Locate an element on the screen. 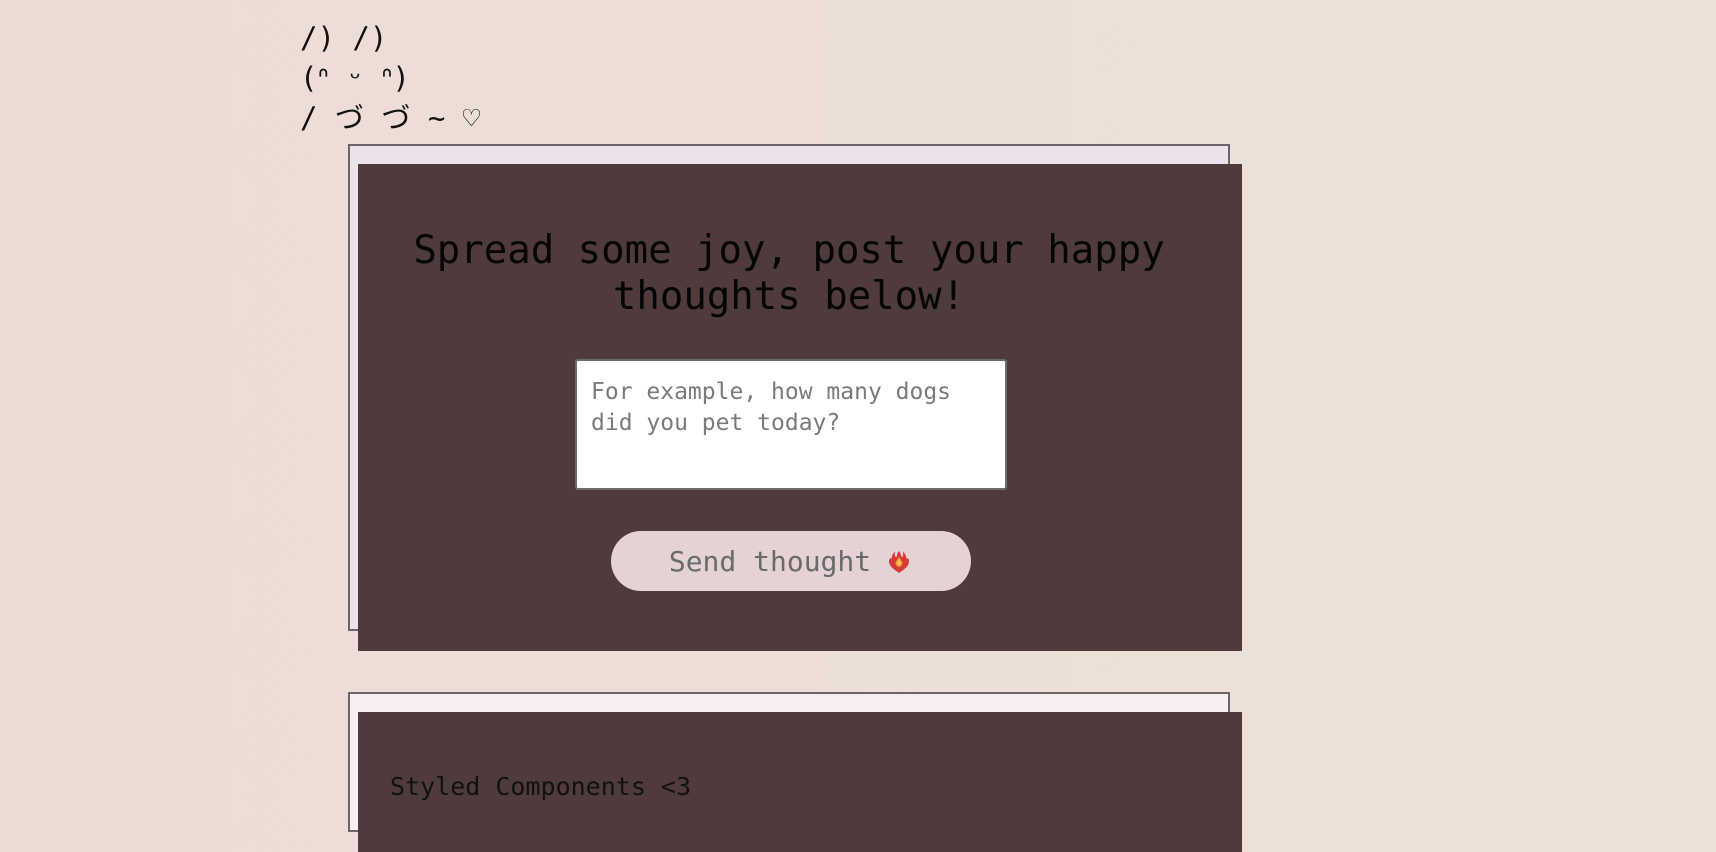  bunny-line: /) /) is located at coordinates (344, 38).